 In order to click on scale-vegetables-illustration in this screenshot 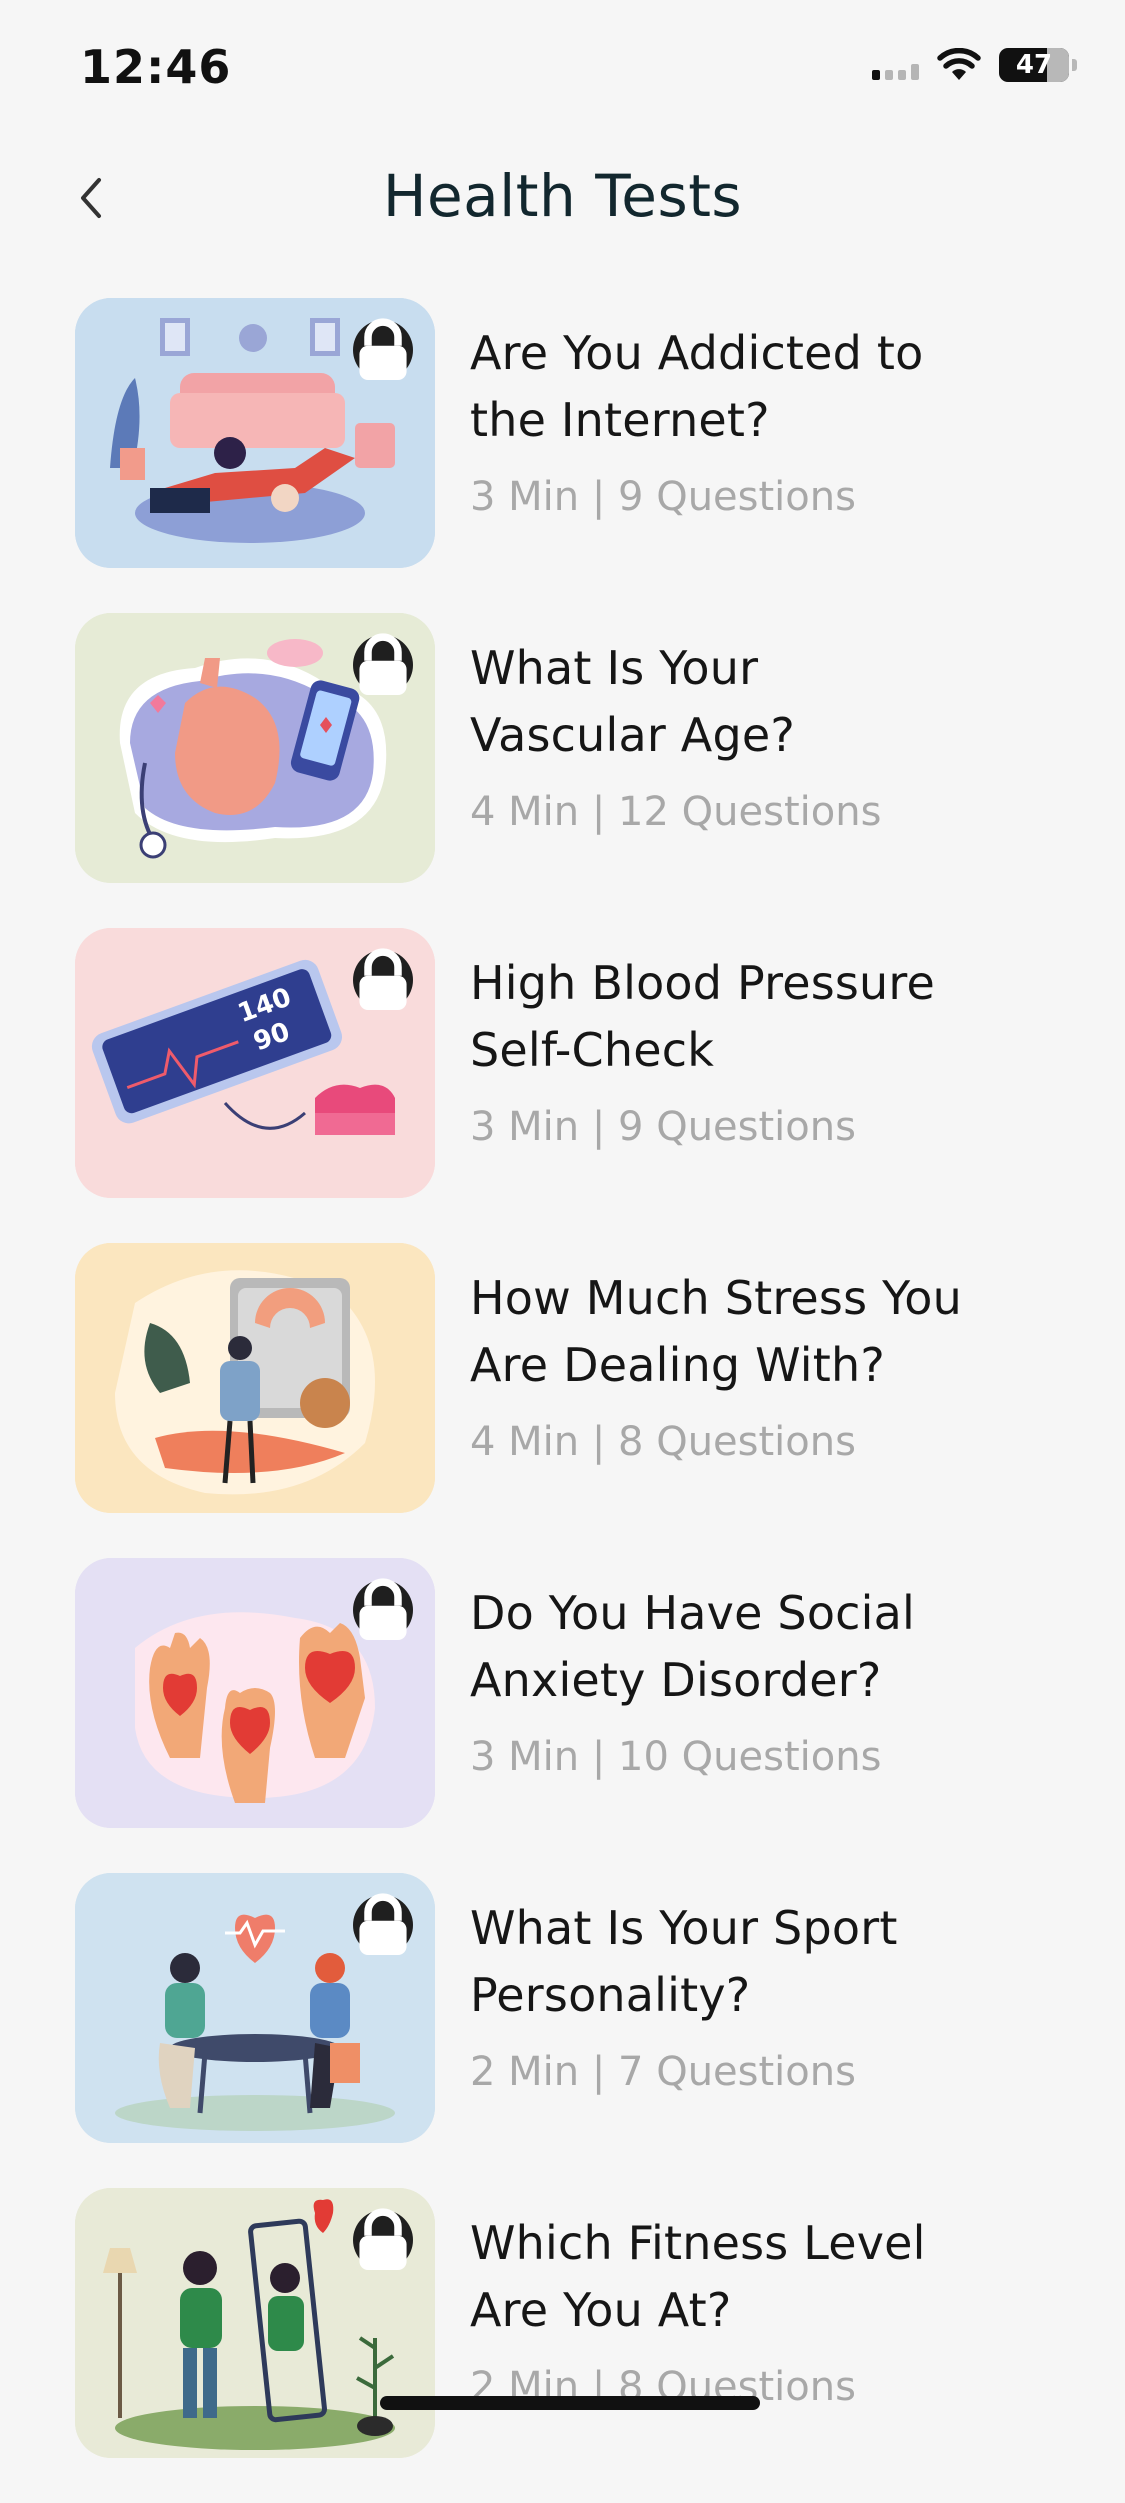, I will do `click(255, 1378)`.